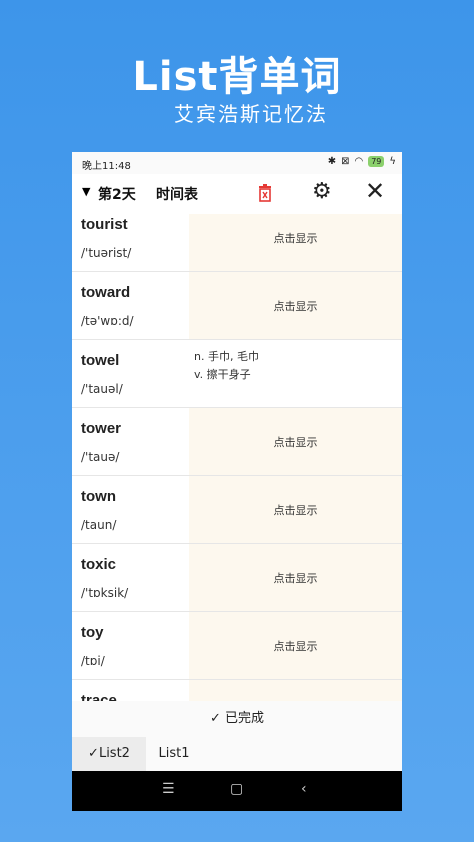 The height and width of the screenshot is (842, 474). I want to click on tab-label: List2, so click(114, 753).